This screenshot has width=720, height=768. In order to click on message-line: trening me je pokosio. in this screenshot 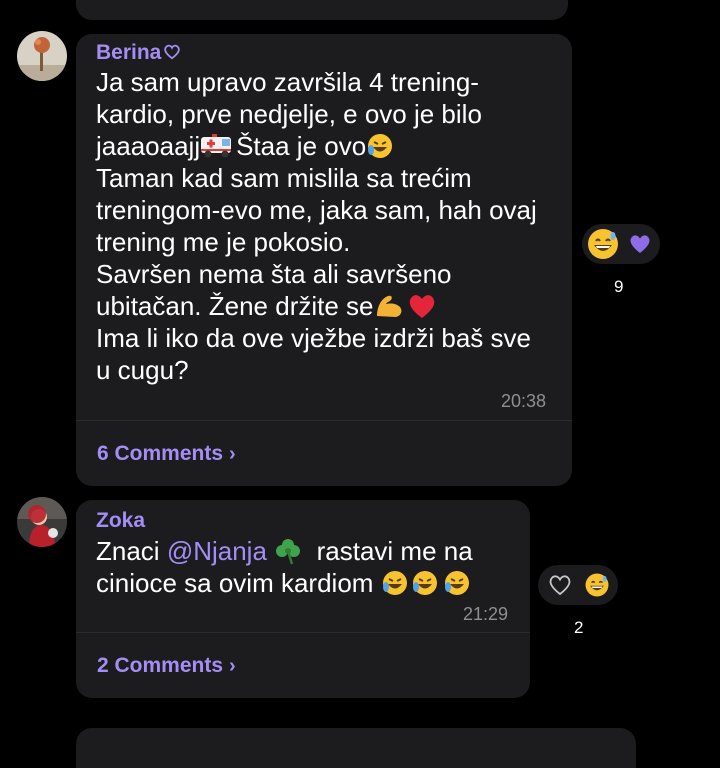, I will do `click(223, 242)`.